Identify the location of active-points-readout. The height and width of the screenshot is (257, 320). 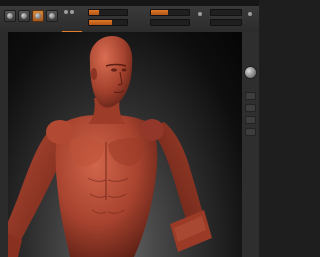
(226, 12).